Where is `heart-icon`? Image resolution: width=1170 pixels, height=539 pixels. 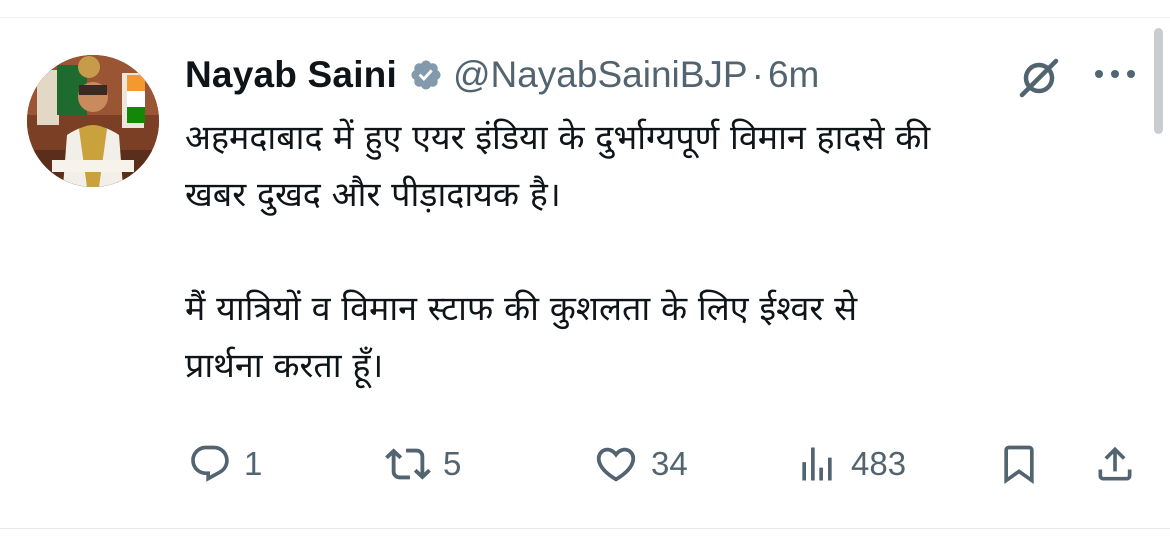 heart-icon is located at coordinates (616, 464).